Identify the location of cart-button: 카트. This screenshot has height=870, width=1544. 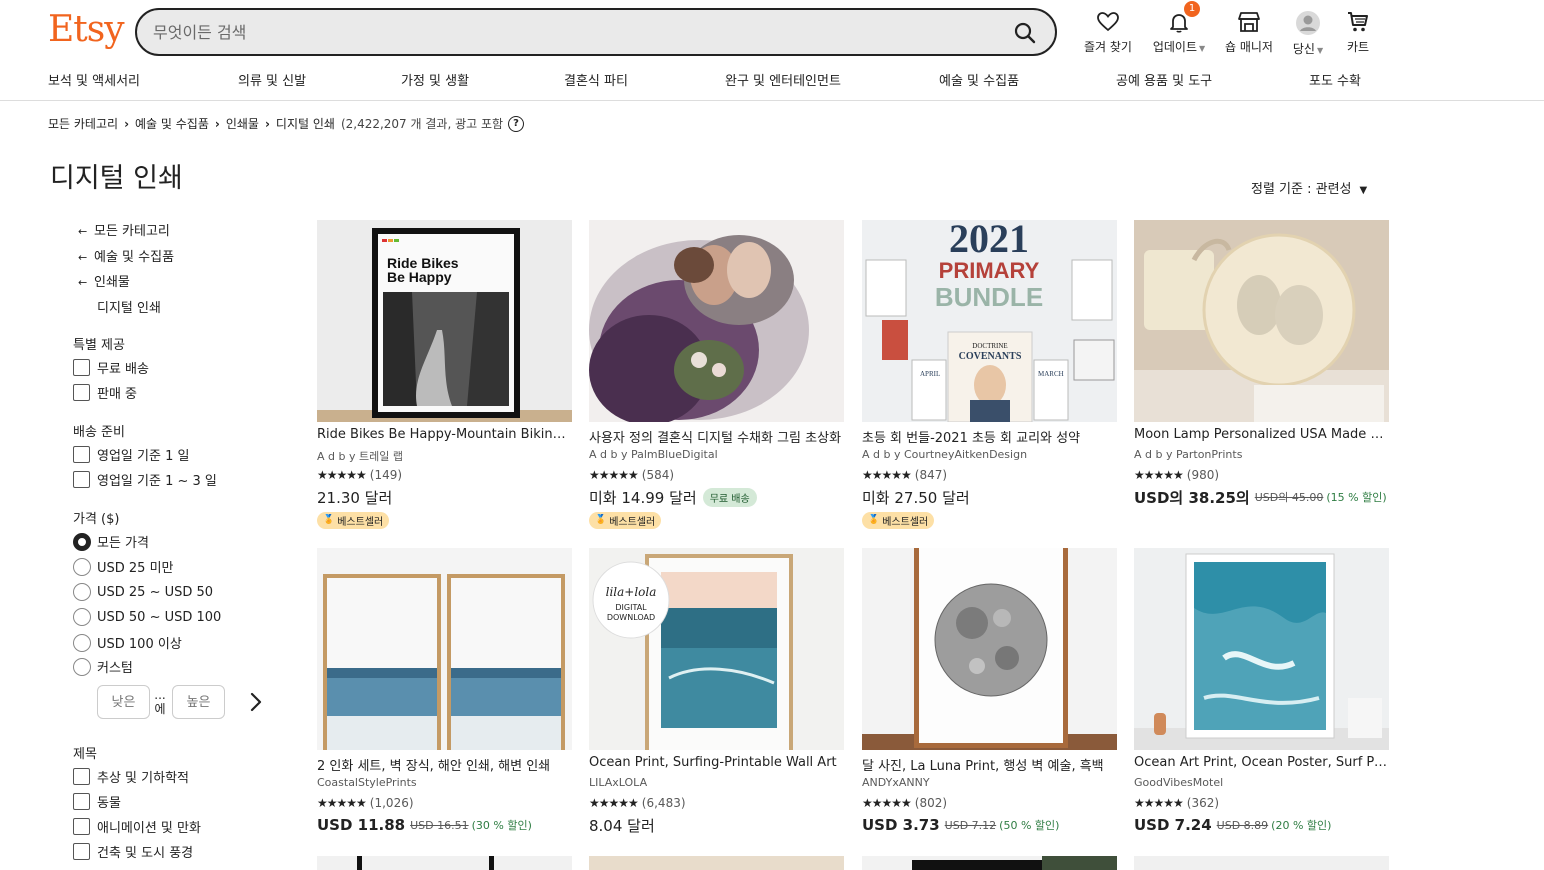
(1358, 32).